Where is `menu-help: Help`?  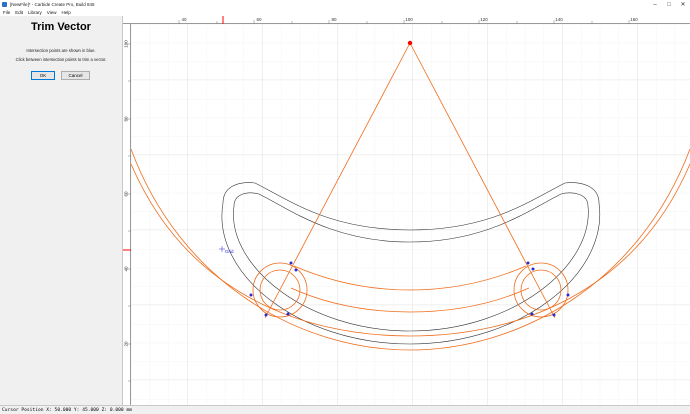 menu-help: Help is located at coordinates (65, 12).